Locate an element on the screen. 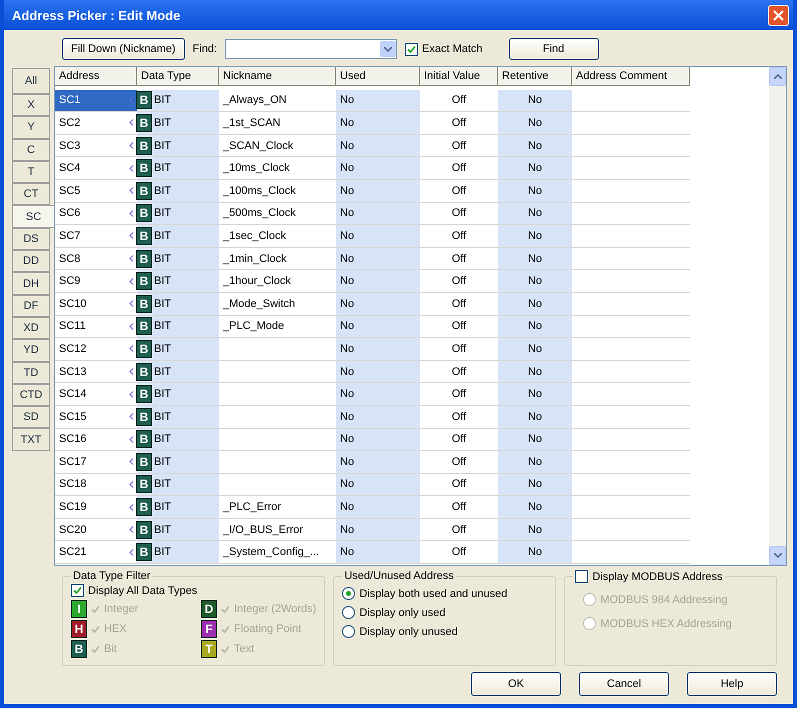 Image resolution: width=797 pixels, height=708 pixels. address-type-tab: T is located at coordinates (31, 172).